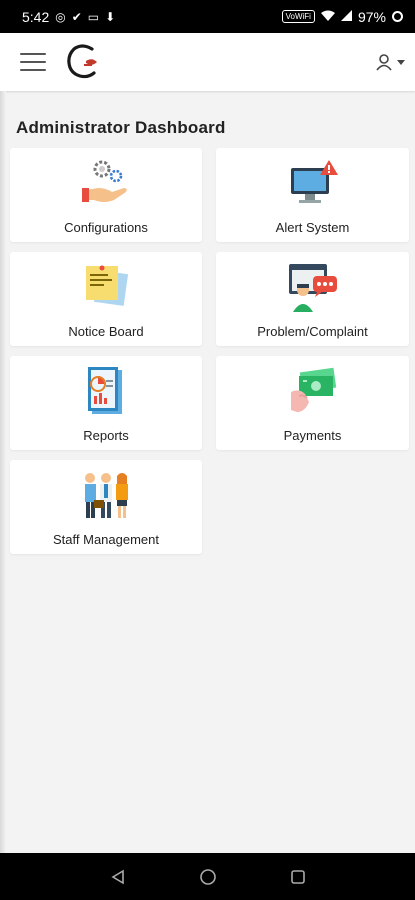  Describe the element at coordinates (106, 495) in the screenshot. I see `staff-group-icon` at that location.